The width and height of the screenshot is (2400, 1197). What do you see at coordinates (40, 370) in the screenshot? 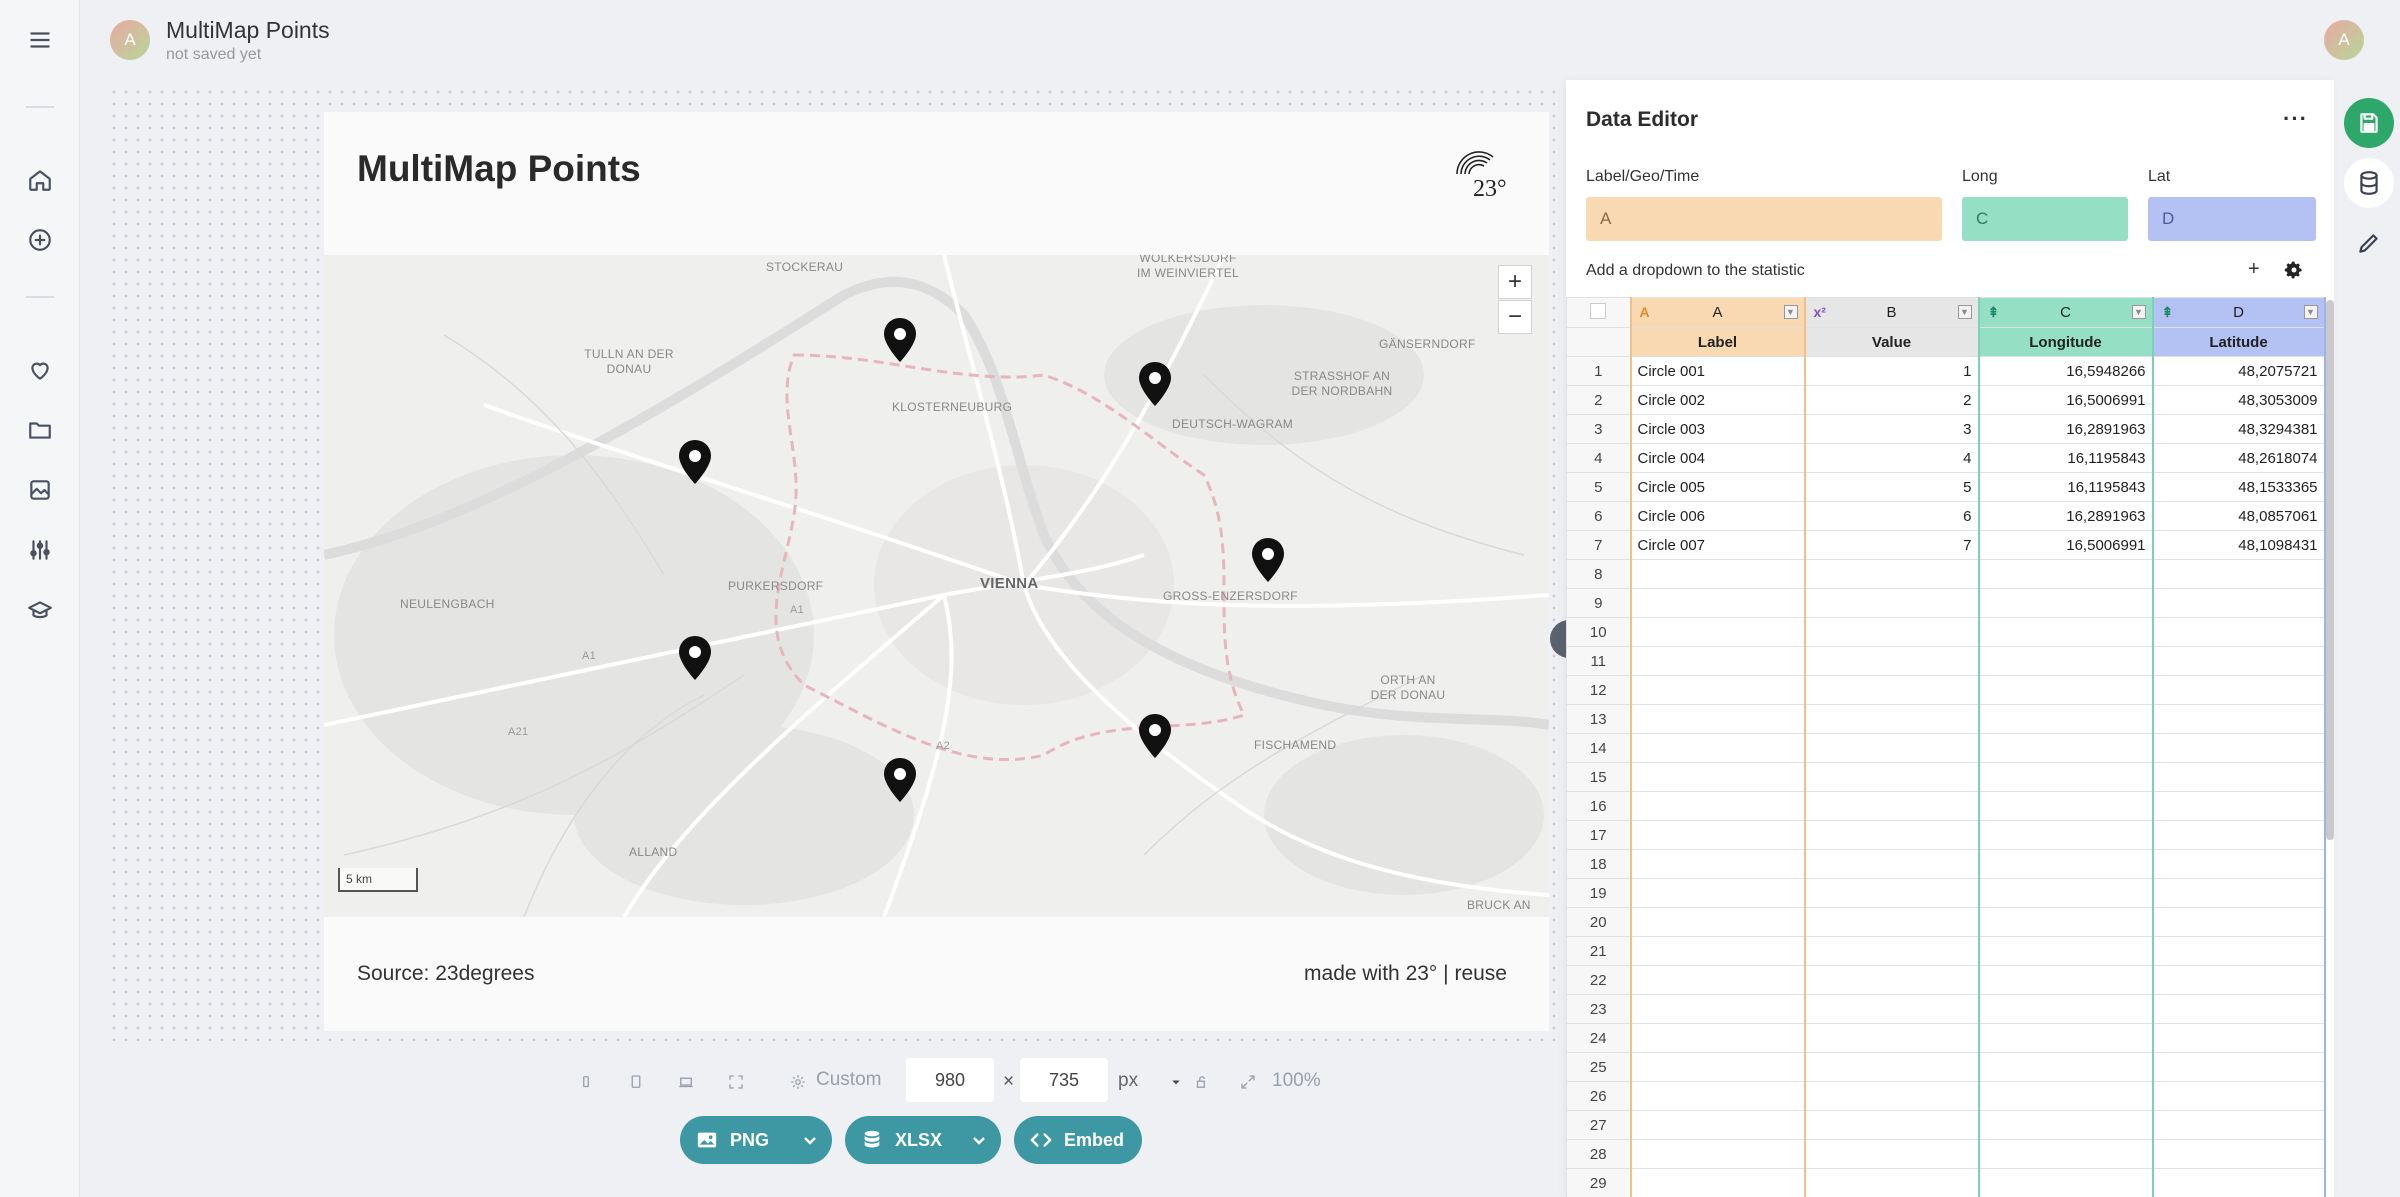
I see `heart-icon` at bounding box center [40, 370].